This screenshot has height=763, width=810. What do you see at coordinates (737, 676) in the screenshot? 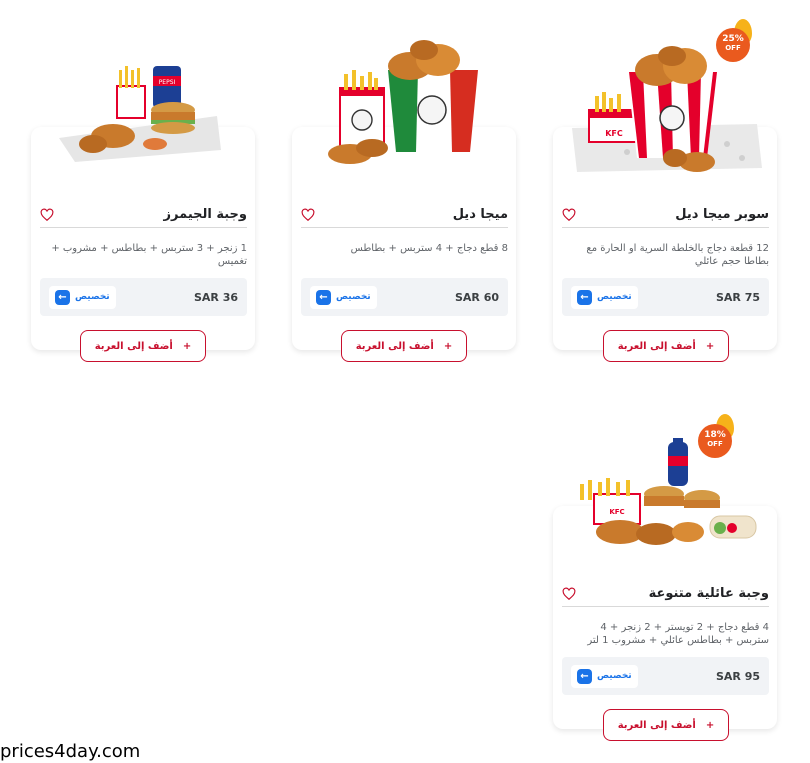
I see `product-price: SAR 95` at bounding box center [737, 676].